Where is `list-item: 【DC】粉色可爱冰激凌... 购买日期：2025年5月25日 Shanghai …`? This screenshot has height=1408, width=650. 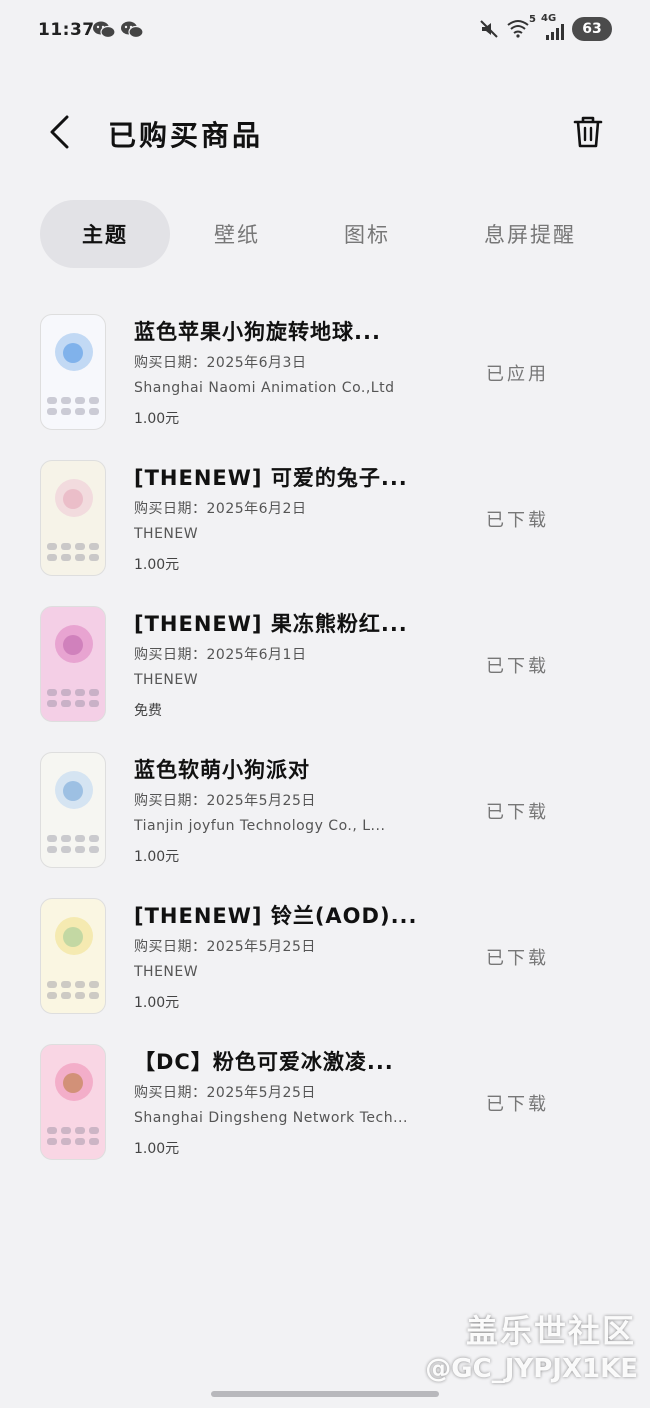
list-item: 【DC】粉色可爱冰激凌... 购买日期：2025年5月25日 Shanghai … is located at coordinates (325, 1103).